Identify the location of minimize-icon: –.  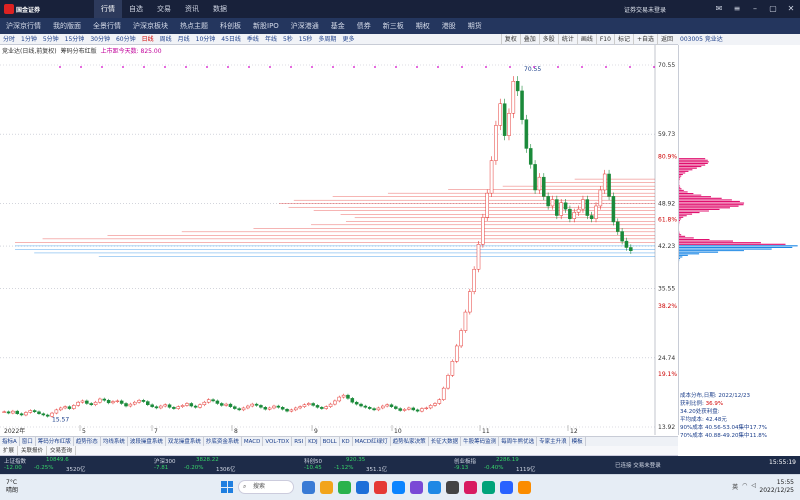
(755, 9).